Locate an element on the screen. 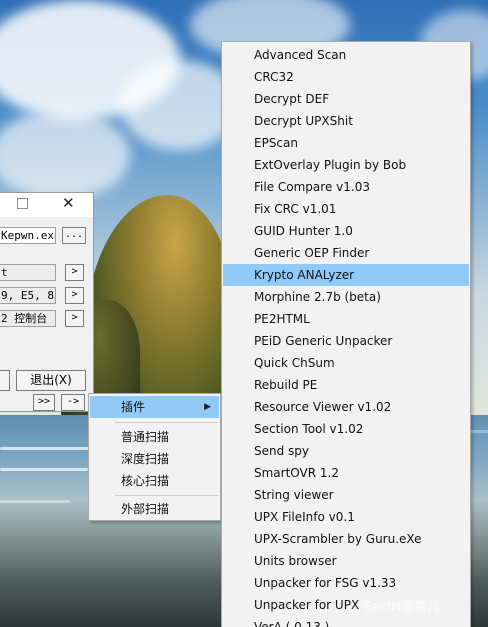 Image resolution: width=488 pixels, height=627 pixels. plugin-item: UPX-Scrambler by Guru.eXe is located at coordinates (346, 539).